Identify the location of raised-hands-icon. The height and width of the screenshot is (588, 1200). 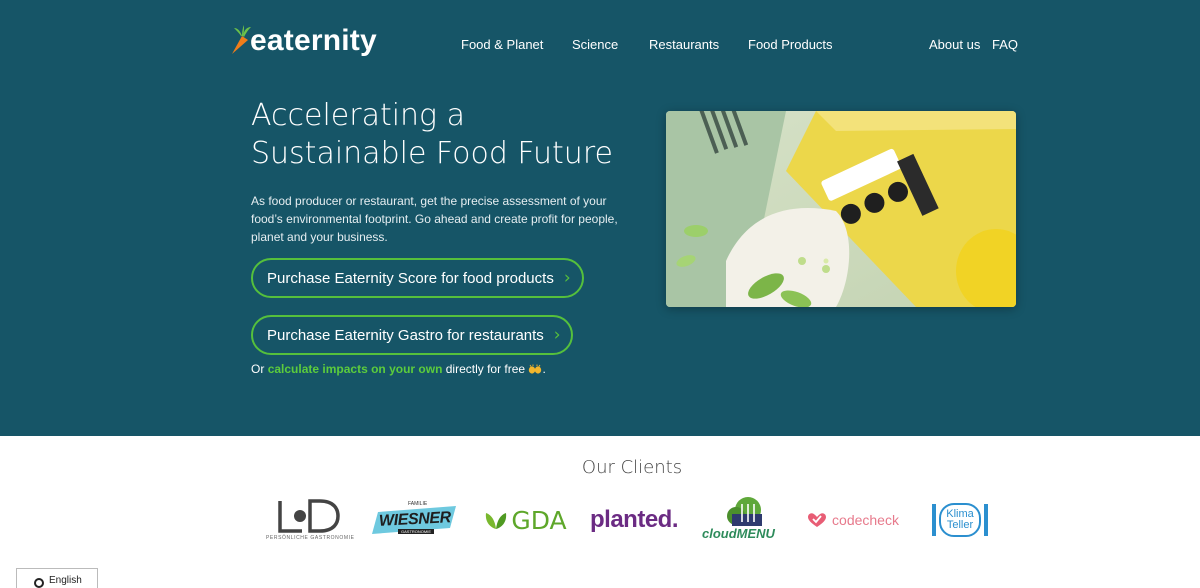
(535, 369).